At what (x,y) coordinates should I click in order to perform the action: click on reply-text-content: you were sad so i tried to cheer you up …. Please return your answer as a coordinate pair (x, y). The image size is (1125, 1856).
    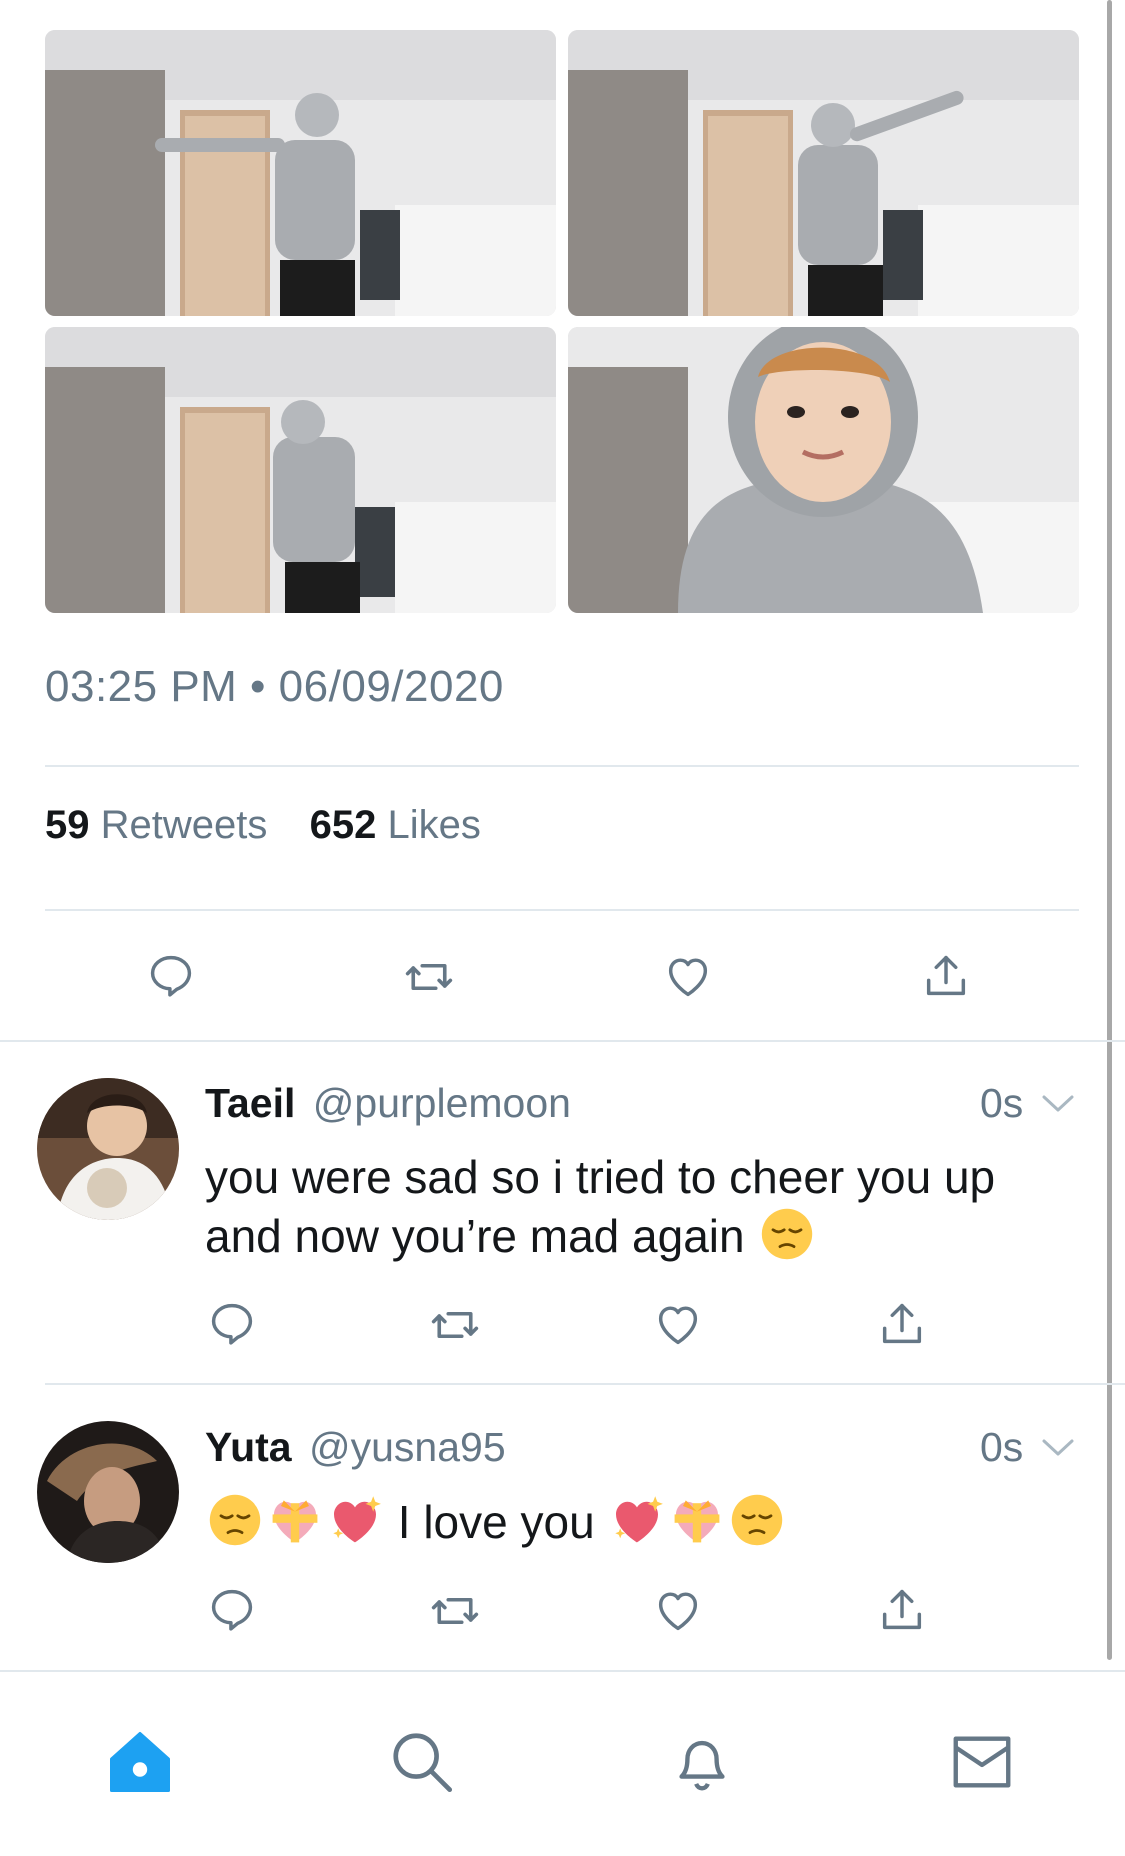
    Looking at the image, I should click on (600, 1206).